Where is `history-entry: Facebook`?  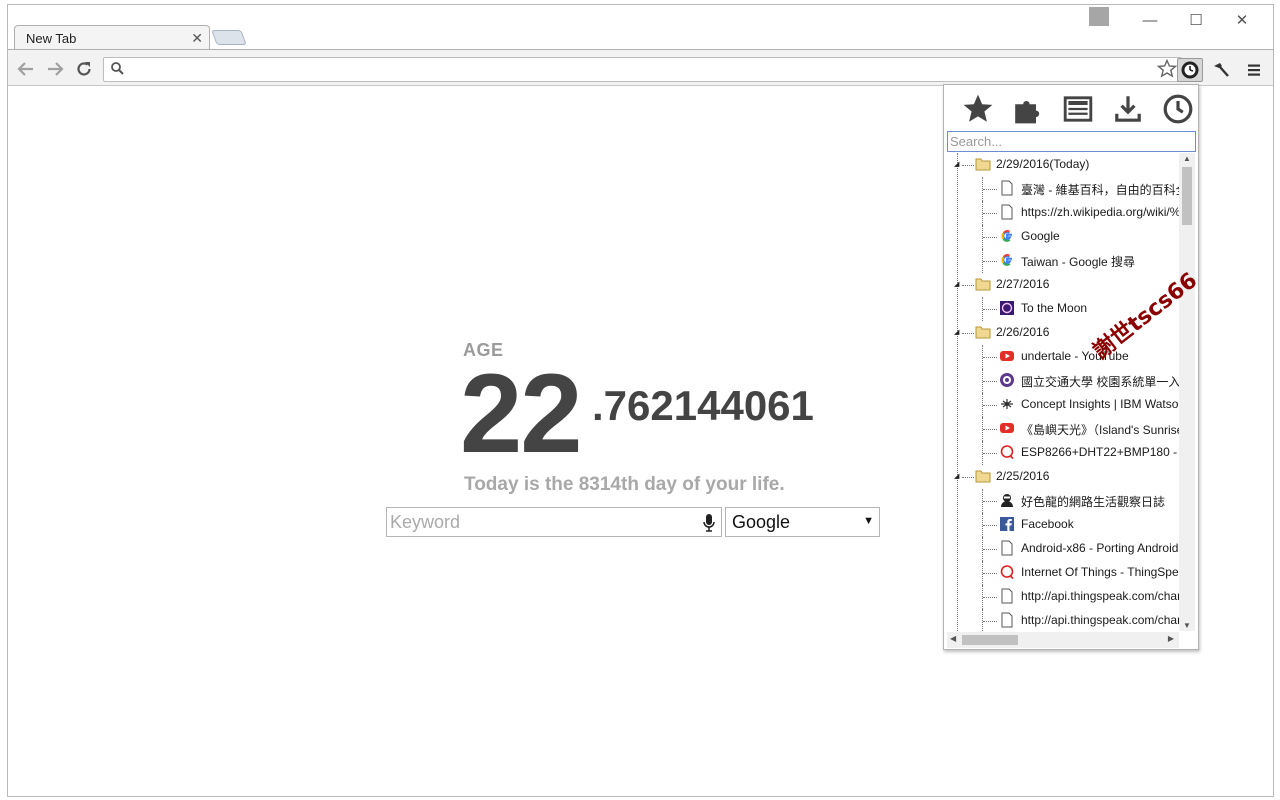
history-entry: Facebook is located at coordinates (1061, 525).